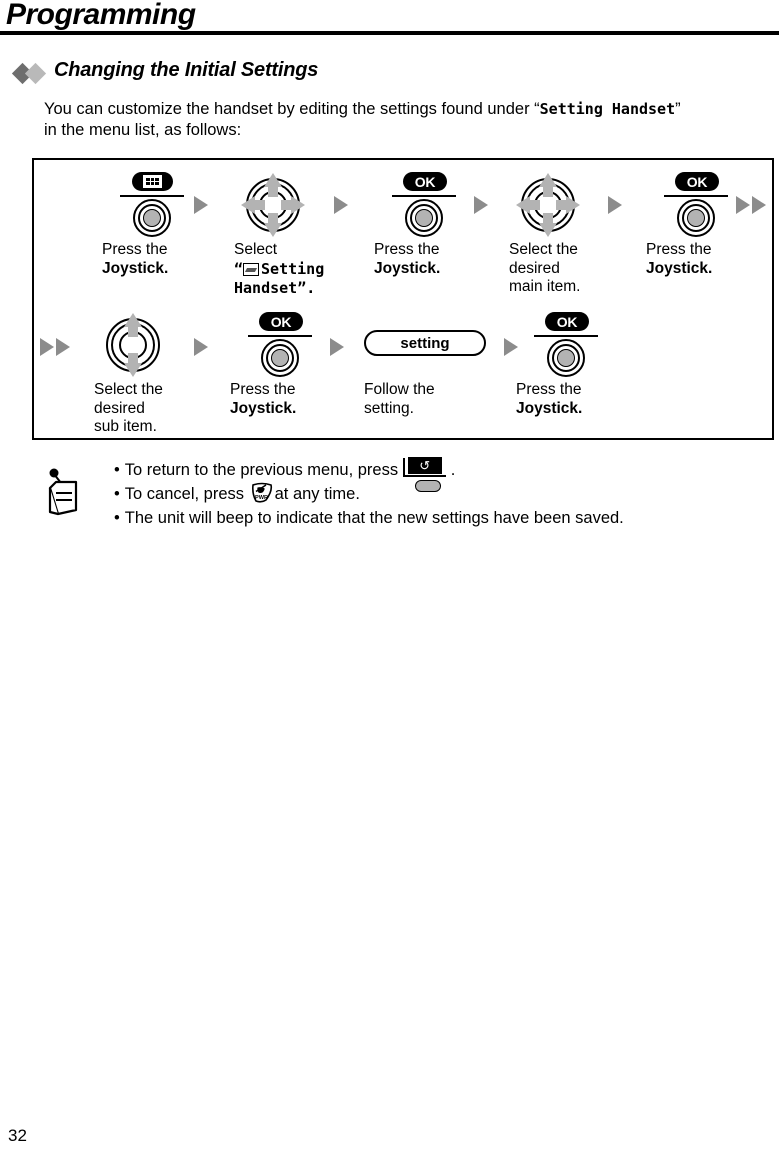  I want to click on setting-pill-badge: setting, so click(425, 343).